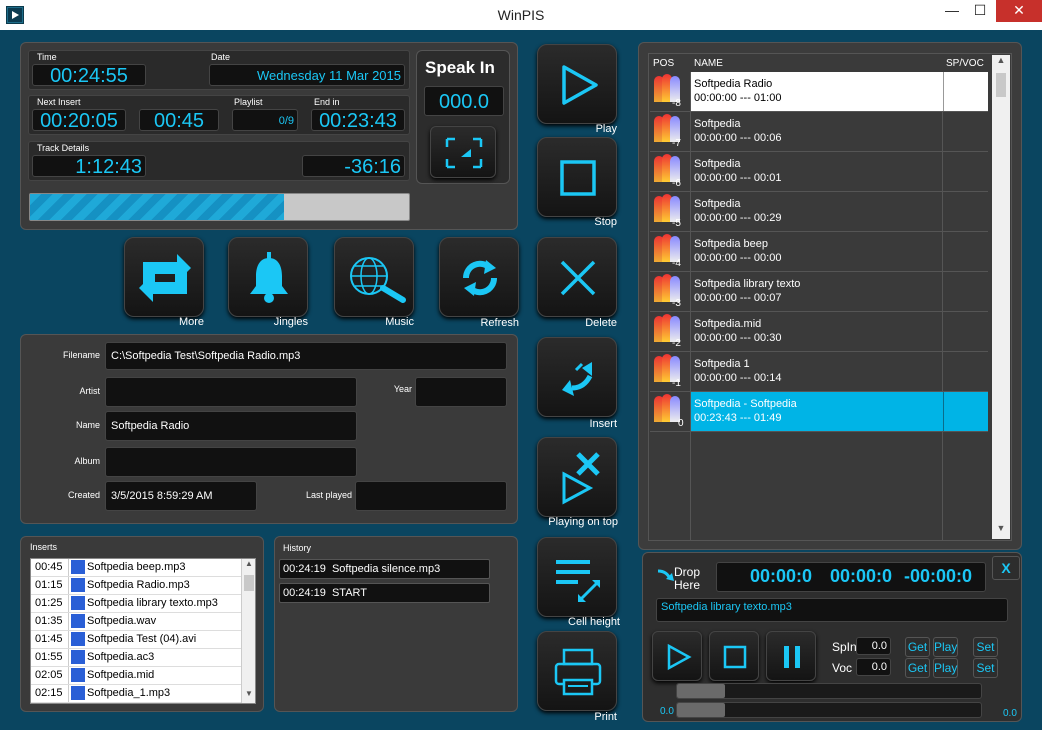 The image size is (1042, 730). What do you see at coordinates (965, 63) in the screenshot?
I see `col-spvoc-header: SP/VOC` at bounding box center [965, 63].